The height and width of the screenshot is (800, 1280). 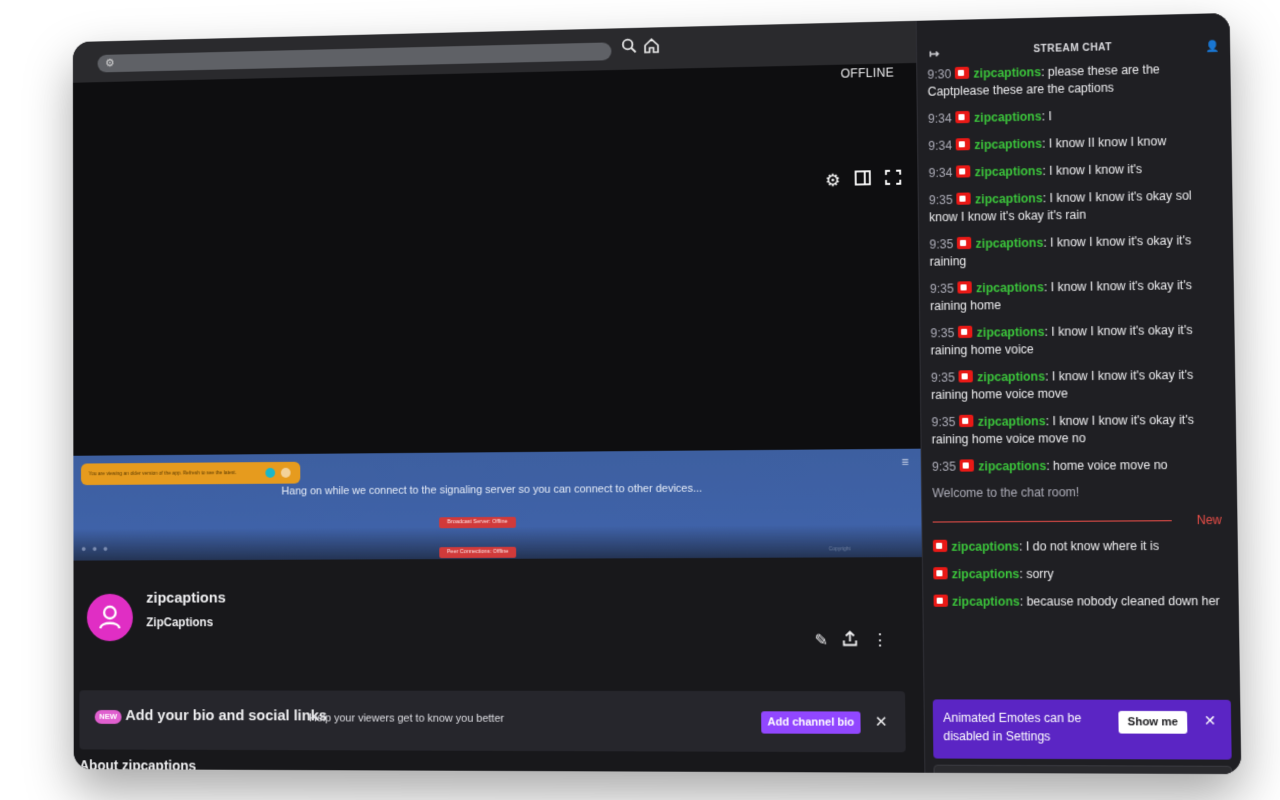 What do you see at coordinates (1006, 493) in the screenshot?
I see `welcome-message: Welcome to the chat room!` at bounding box center [1006, 493].